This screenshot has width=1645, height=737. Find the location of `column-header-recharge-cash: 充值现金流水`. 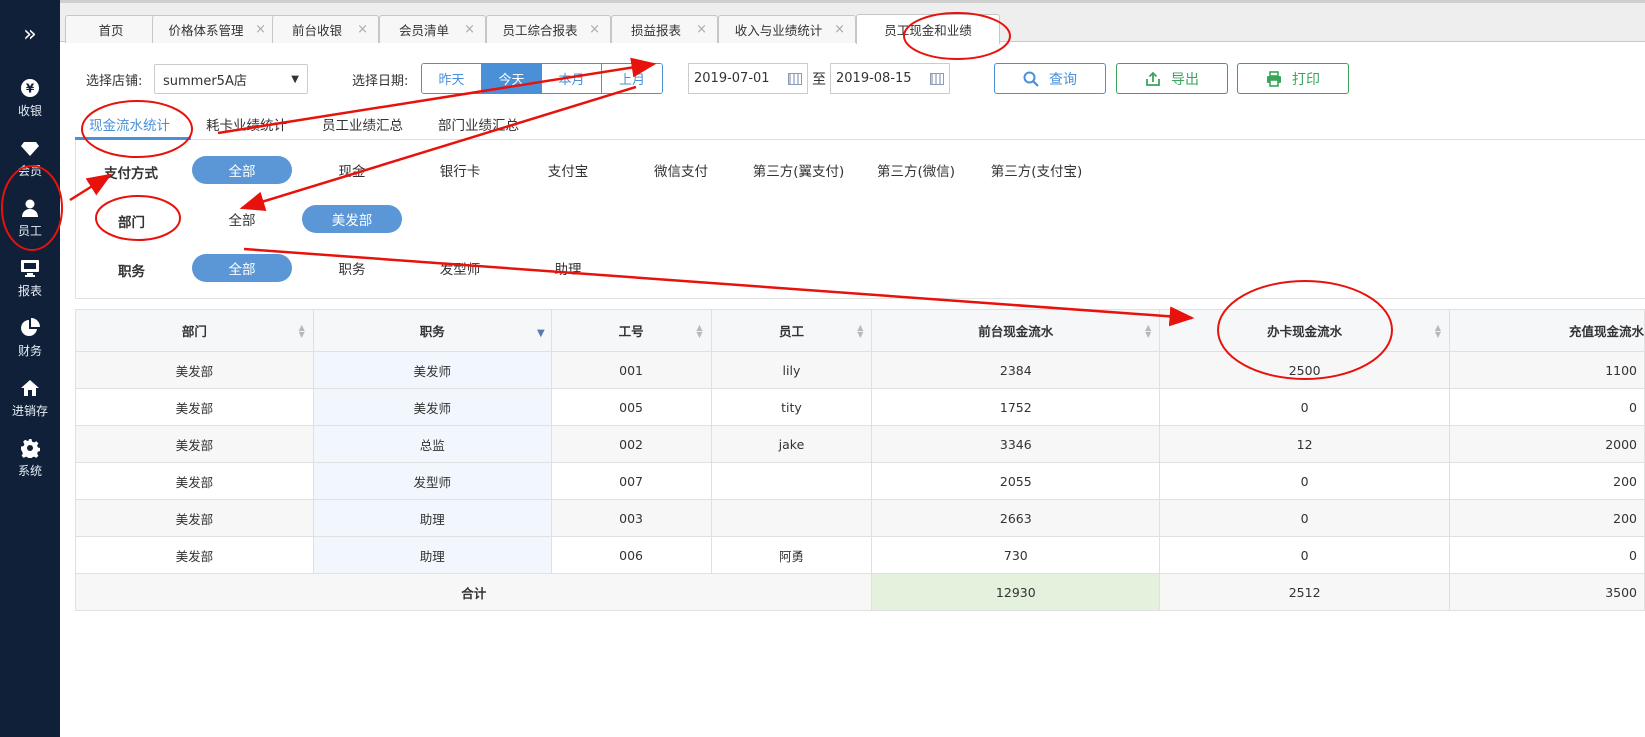

column-header-recharge-cash: 充值现金流水 is located at coordinates (1547, 330).